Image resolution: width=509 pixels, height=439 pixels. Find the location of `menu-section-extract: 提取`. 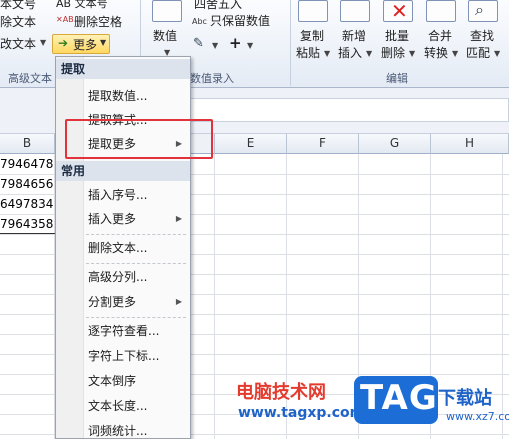

menu-section-extract: 提取 is located at coordinates (123, 69).